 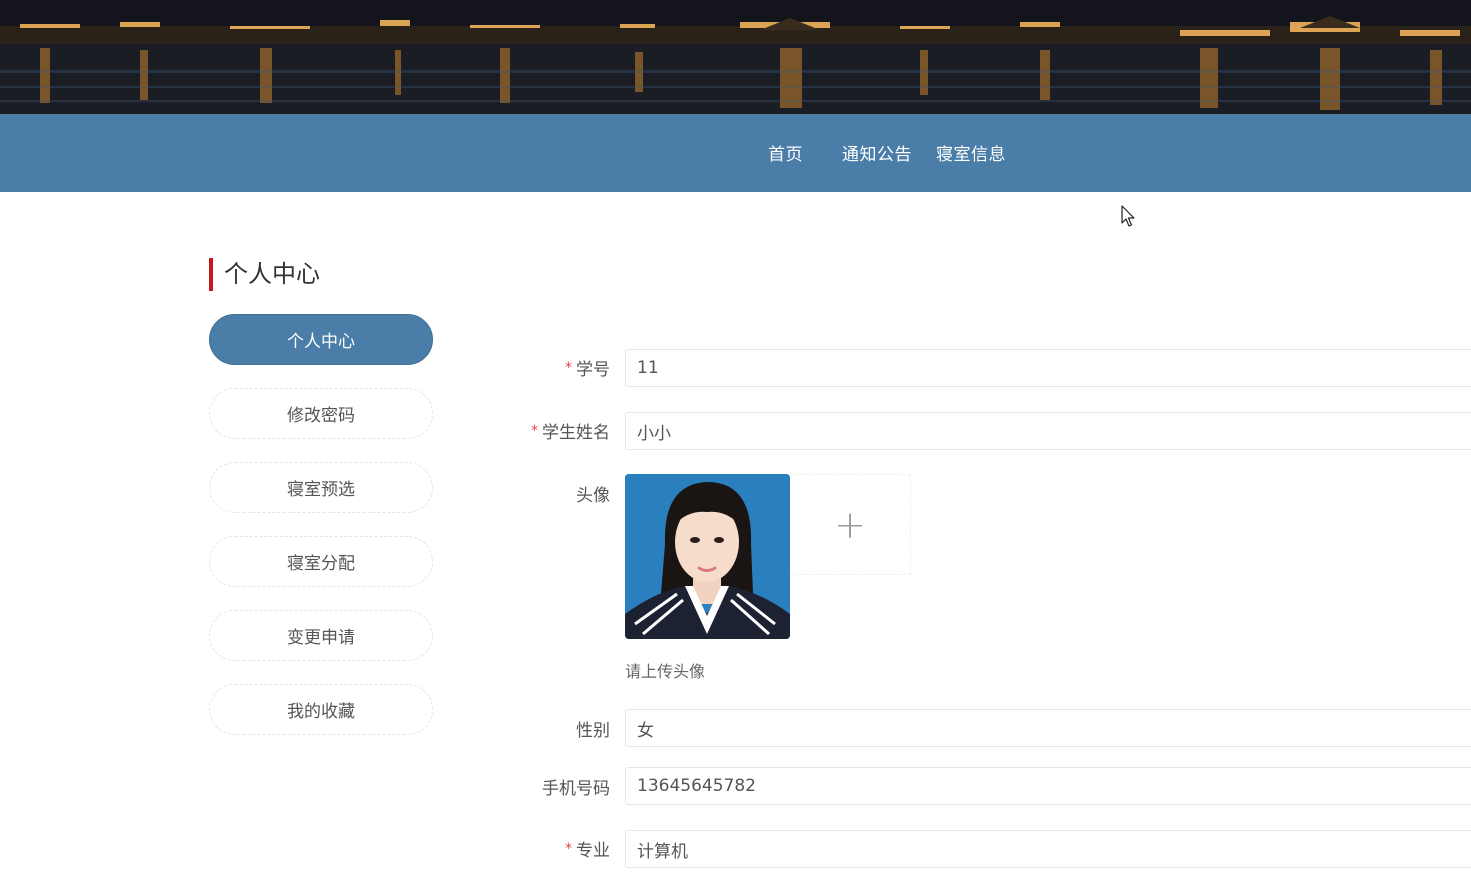 I want to click on student-name-label: * 学生姓名, so click(x=570, y=433).